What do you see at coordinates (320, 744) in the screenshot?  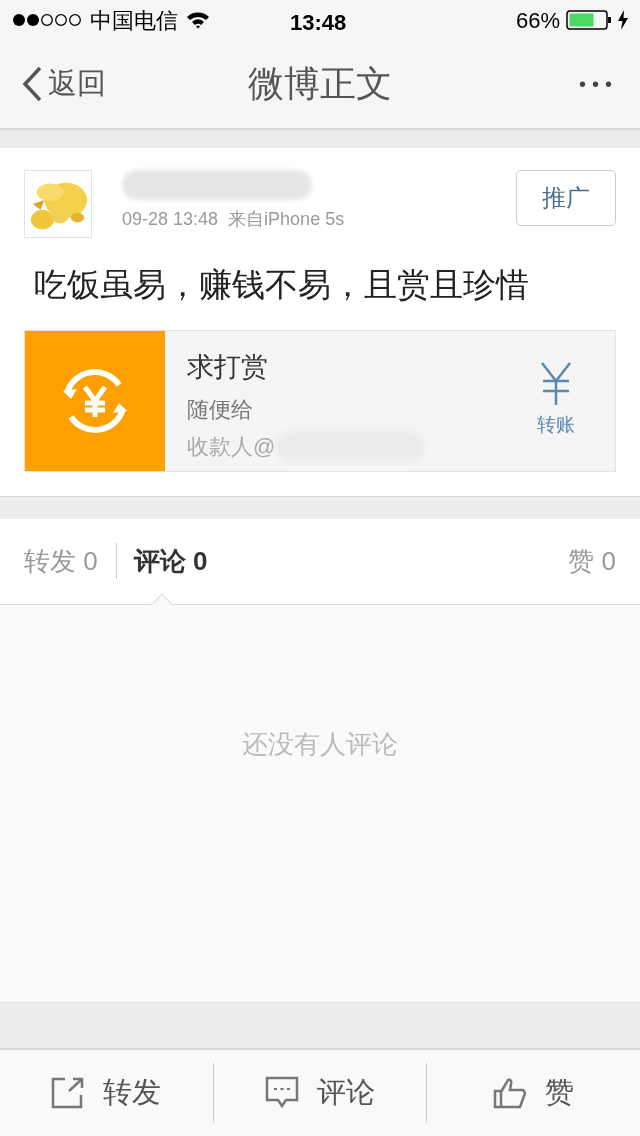 I see `empty-message: 还没有人评论` at bounding box center [320, 744].